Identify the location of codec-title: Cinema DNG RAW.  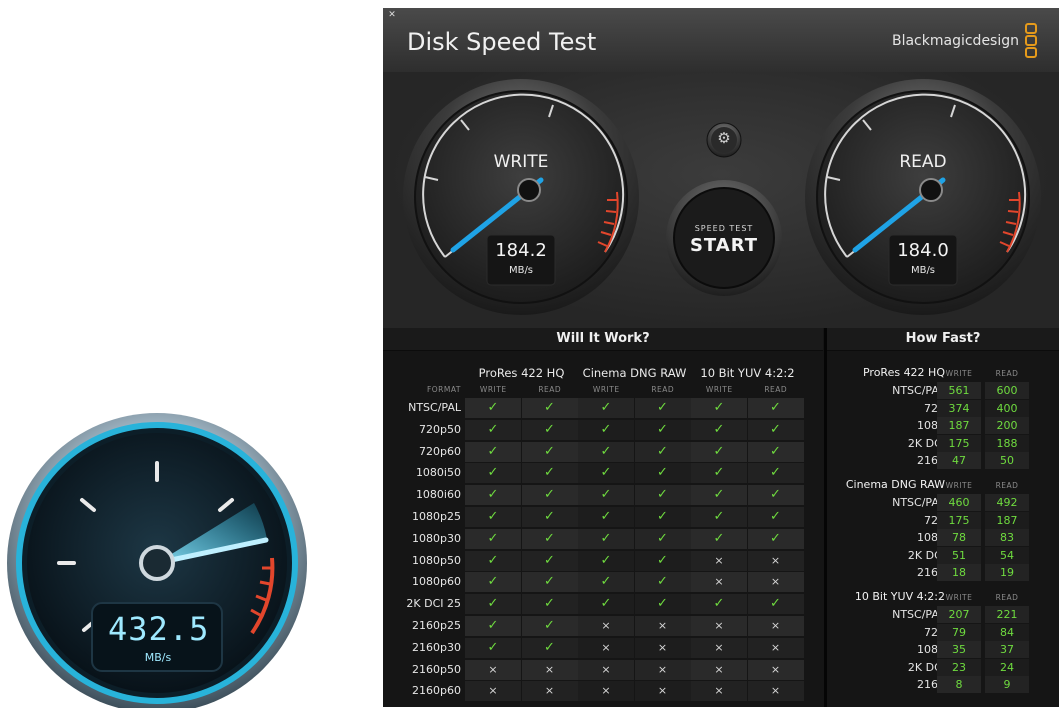
(895, 484).